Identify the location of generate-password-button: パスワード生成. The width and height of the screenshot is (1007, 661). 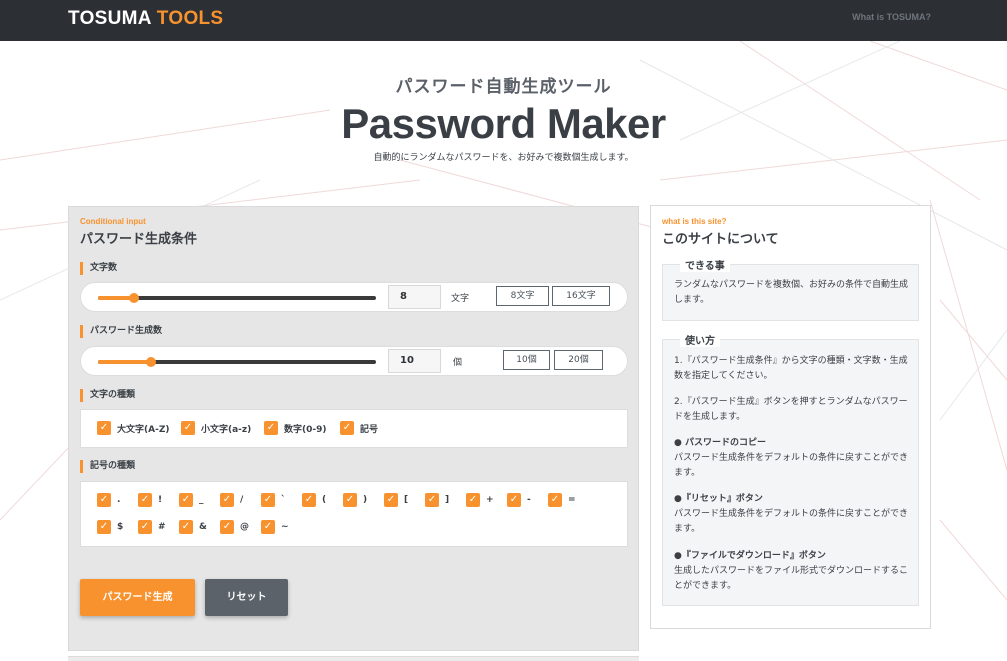
(137, 597).